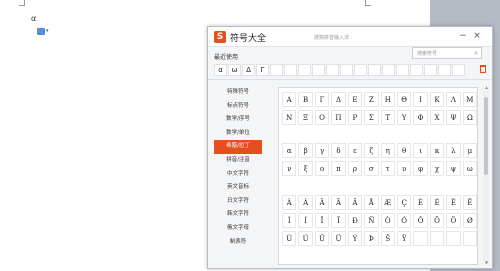 This screenshot has height=271, width=500. What do you see at coordinates (420, 150) in the screenshot?
I see `symbol-cell: ι` at bounding box center [420, 150].